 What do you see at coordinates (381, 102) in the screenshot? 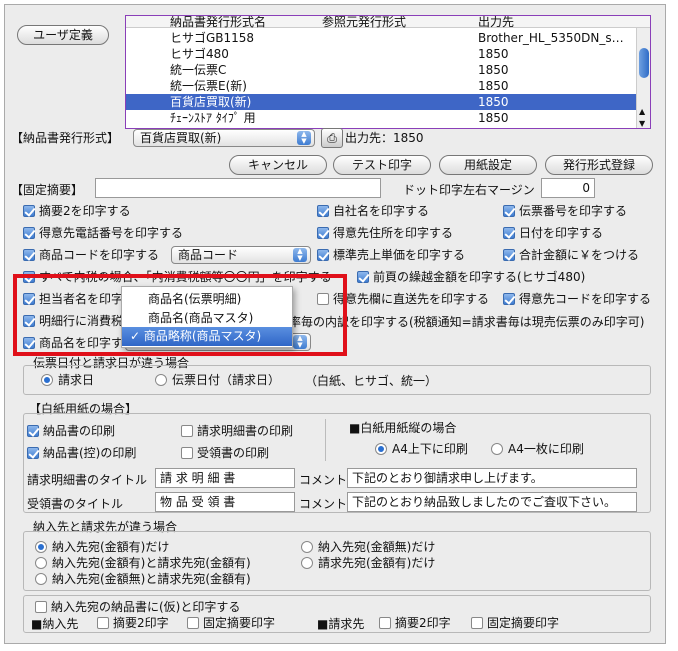
I see `format-list-row: 百貨店買取(新) 1850` at bounding box center [381, 102].